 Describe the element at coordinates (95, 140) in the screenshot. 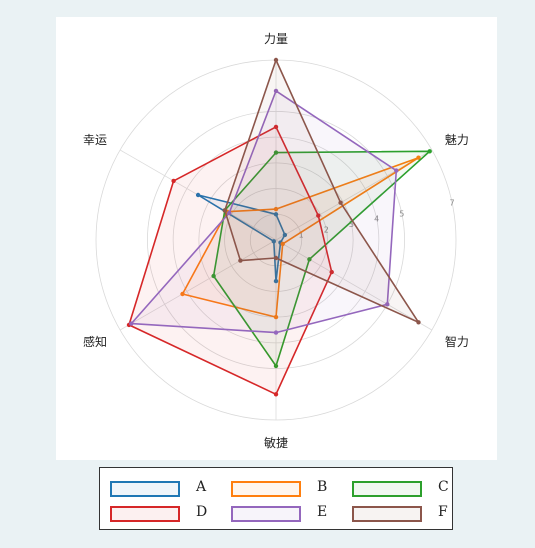

I see `axis-label: 幸运` at that location.